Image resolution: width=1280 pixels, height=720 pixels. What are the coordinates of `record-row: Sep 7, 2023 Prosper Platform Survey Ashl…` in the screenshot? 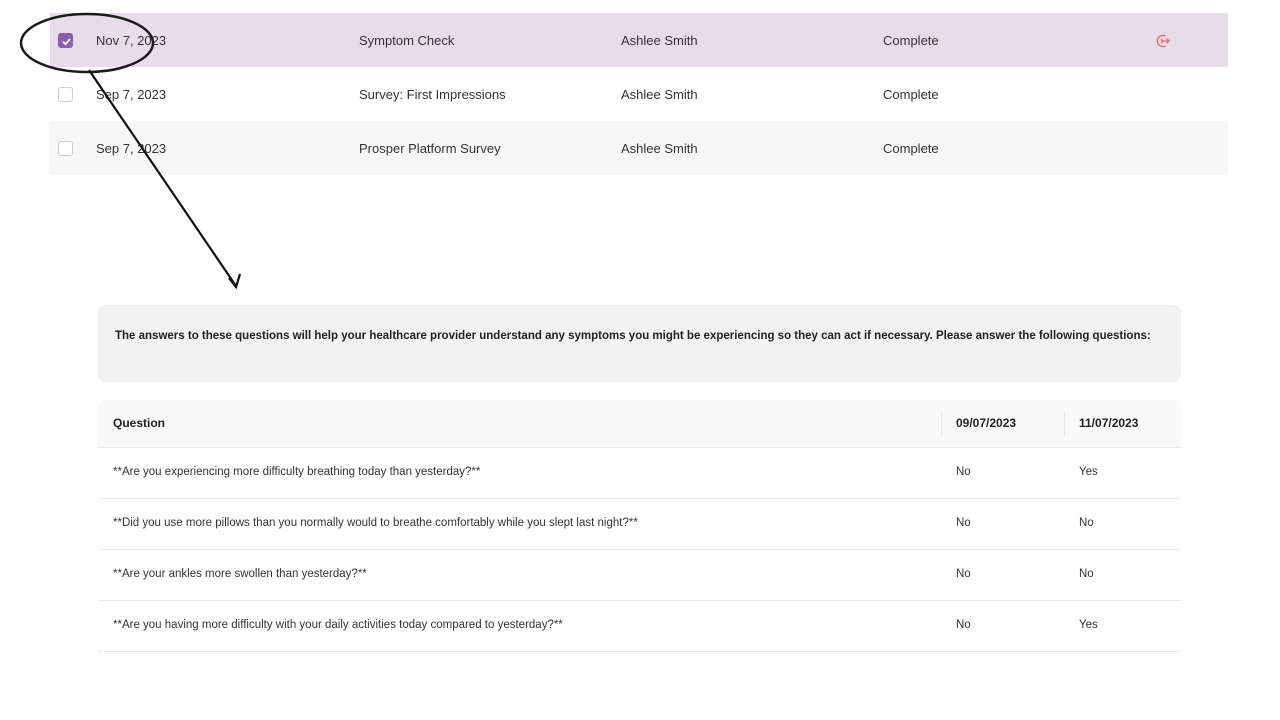 It's located at (639, 148).